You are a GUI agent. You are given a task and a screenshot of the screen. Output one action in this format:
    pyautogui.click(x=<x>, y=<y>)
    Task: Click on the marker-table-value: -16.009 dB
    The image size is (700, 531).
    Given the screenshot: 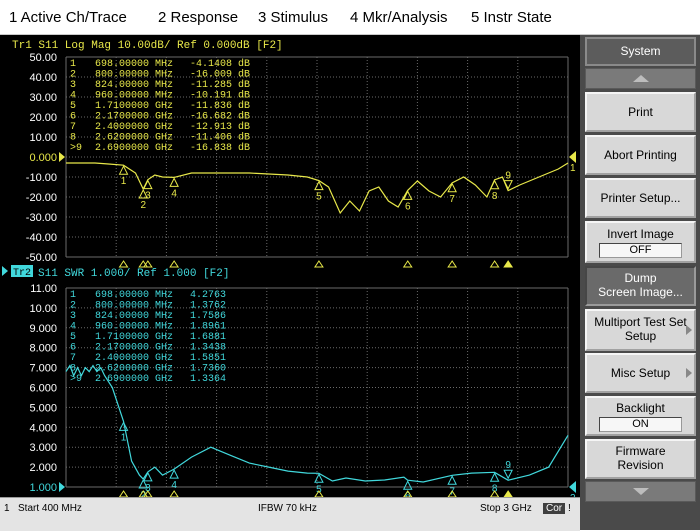 What is the action you would take?
    pyautogui.click(x=220, y=75)
    